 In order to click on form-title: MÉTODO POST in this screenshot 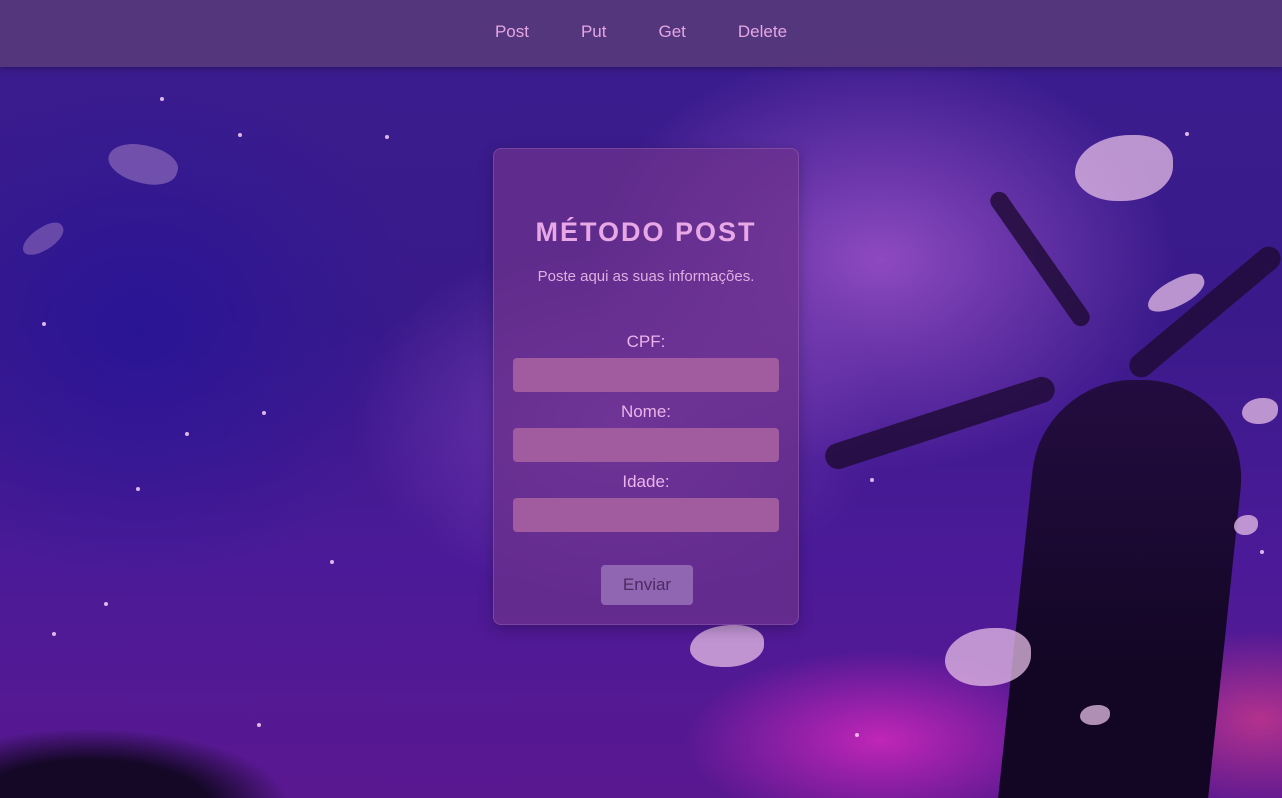, I will do `click(646, 232)`.